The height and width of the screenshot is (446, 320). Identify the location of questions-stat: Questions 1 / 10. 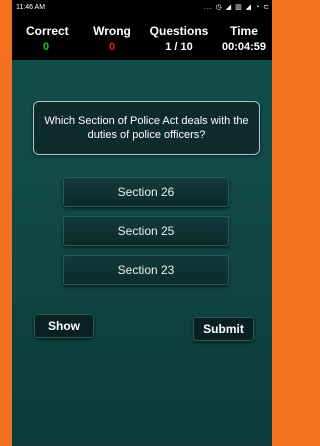
(179, 38).